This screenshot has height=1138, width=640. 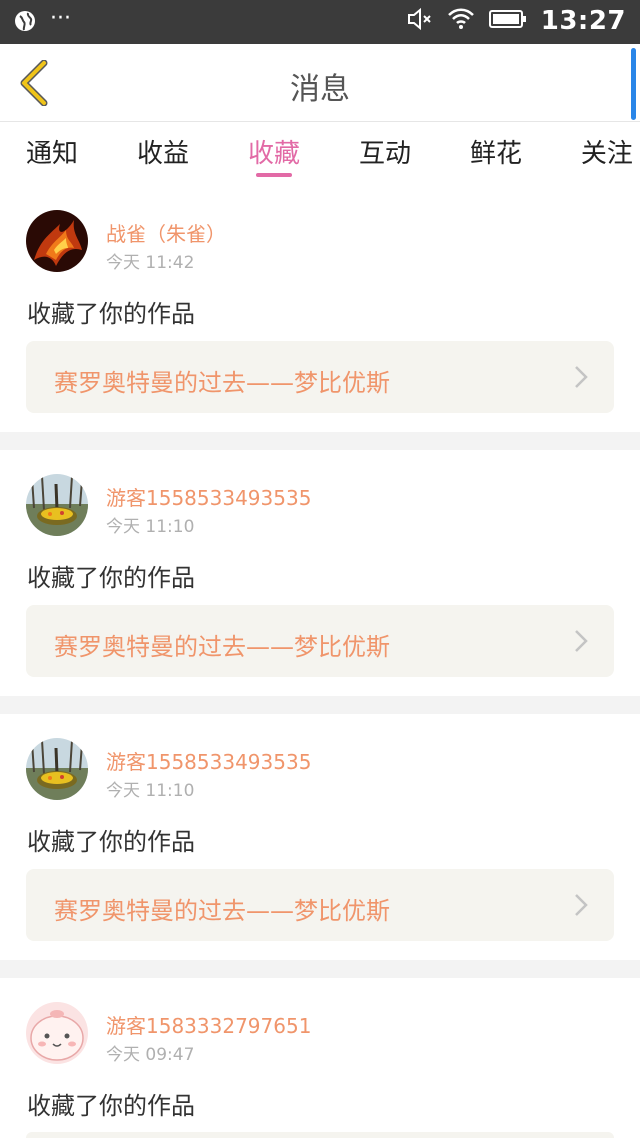 What do you see at coordinates (633, 84) in the screenshot?
I see `scroll-indicator` at bounding box center [633, 84].